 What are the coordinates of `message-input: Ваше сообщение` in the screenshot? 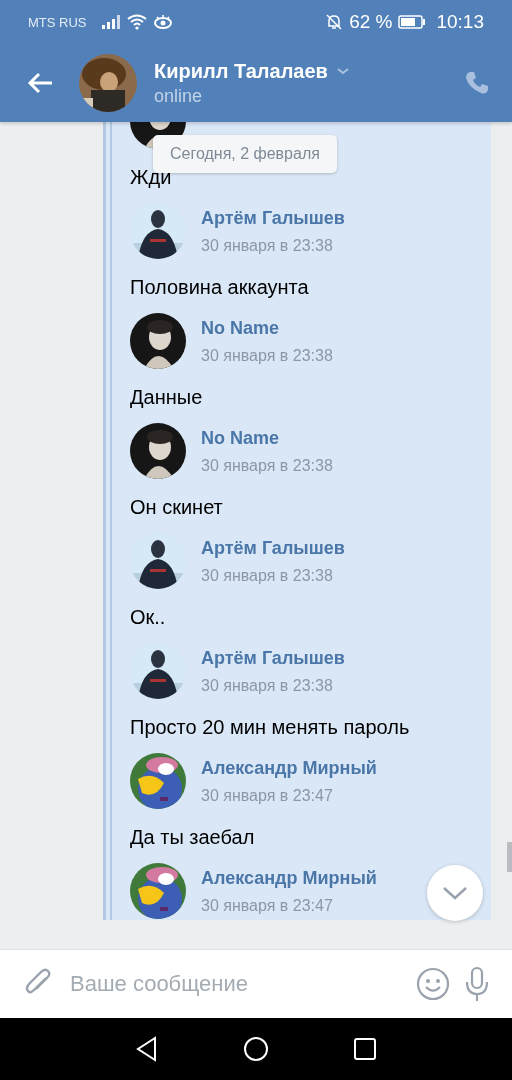 It's located at (235, 984).